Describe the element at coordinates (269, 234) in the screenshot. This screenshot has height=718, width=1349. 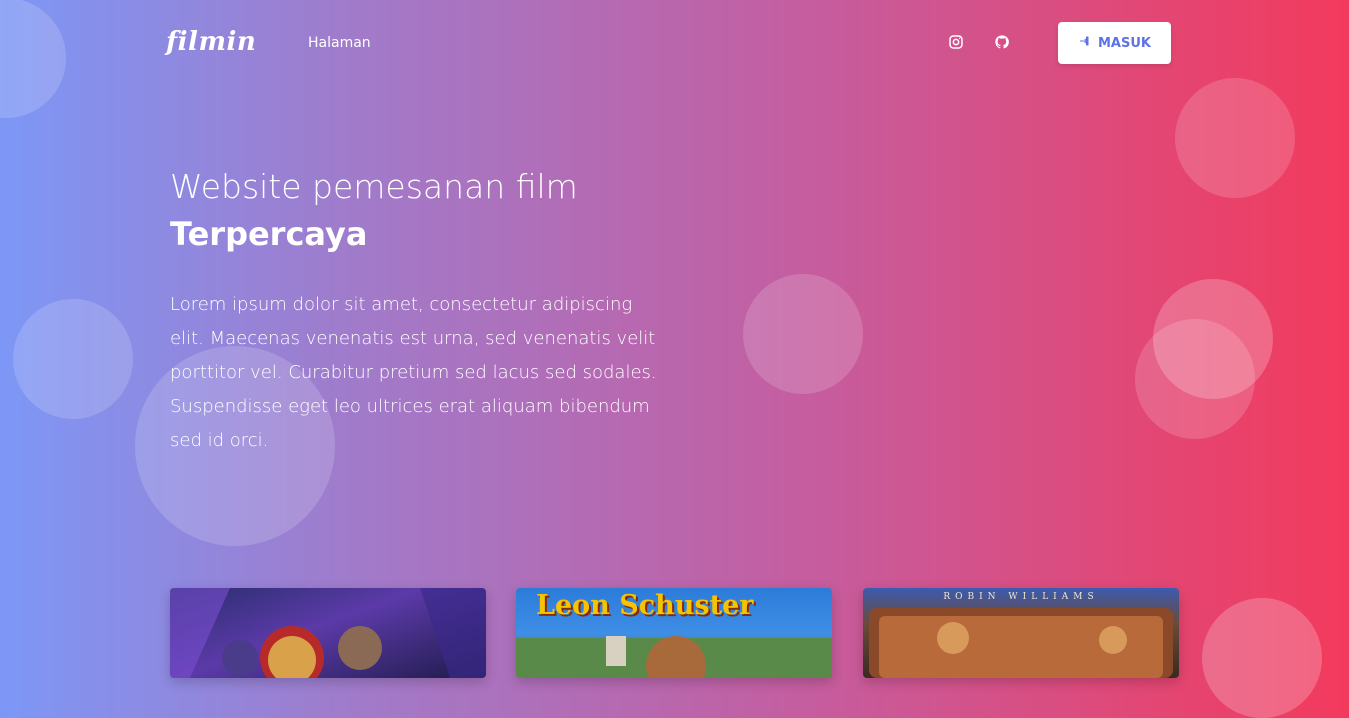
I see `hero-title-line2: Terpercaya` at that location.